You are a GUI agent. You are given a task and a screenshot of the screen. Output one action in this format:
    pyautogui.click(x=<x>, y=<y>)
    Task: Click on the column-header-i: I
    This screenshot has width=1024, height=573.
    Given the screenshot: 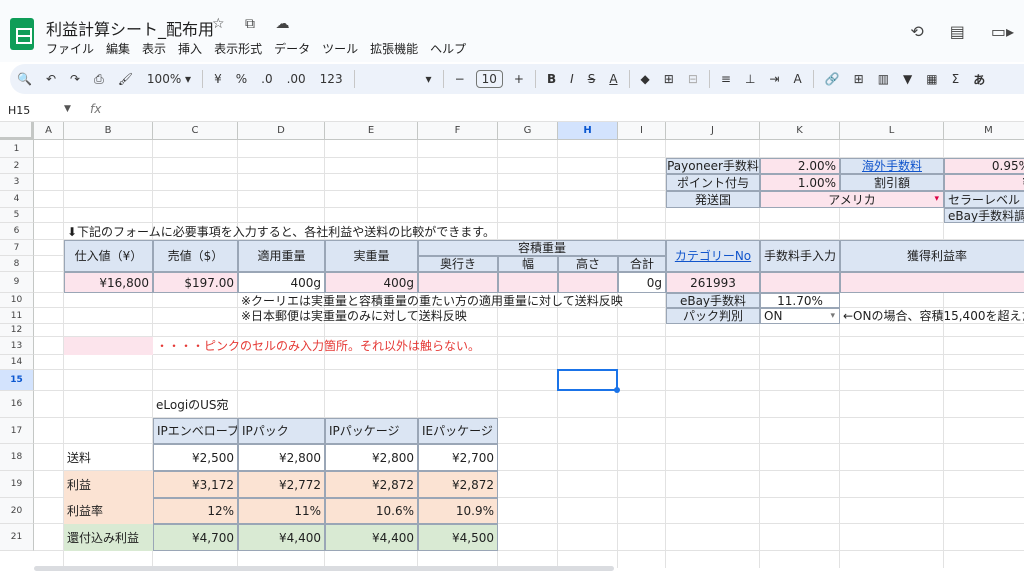 What is the action you would take?
    pyautogui.click(x=642, y=131)
    